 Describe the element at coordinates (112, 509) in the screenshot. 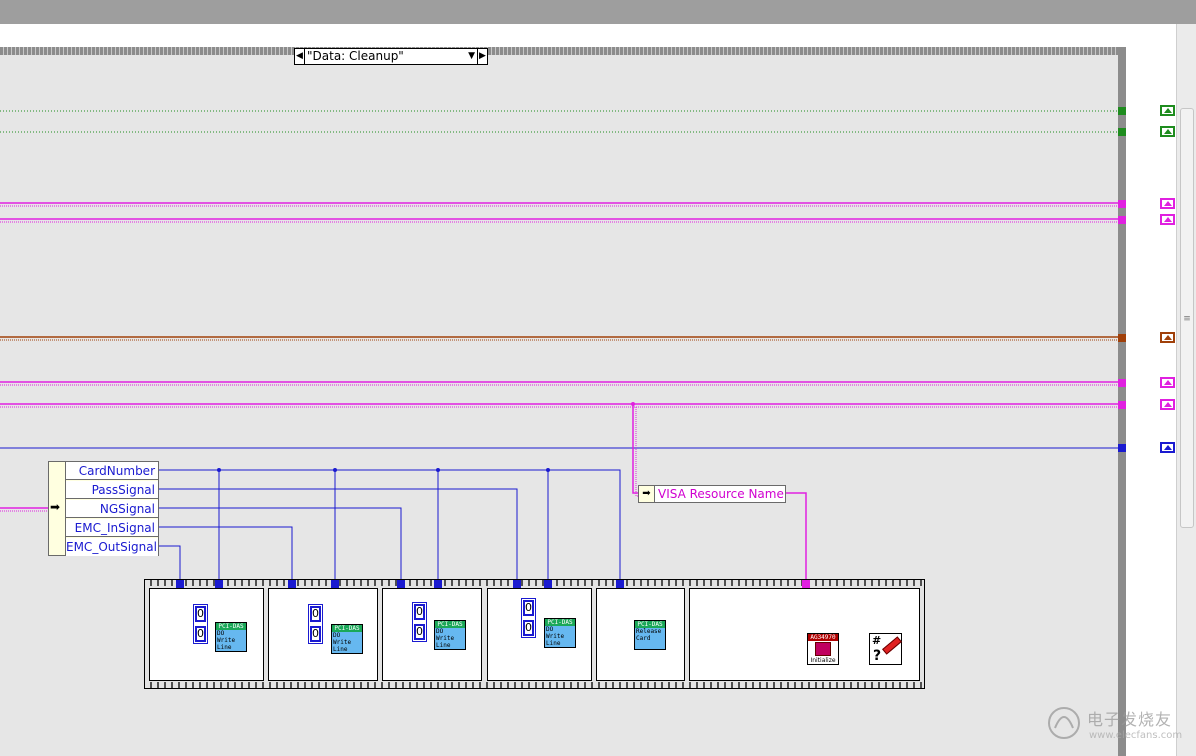

I see `unbundle-element-ngsignal: NGSignal` at that location.